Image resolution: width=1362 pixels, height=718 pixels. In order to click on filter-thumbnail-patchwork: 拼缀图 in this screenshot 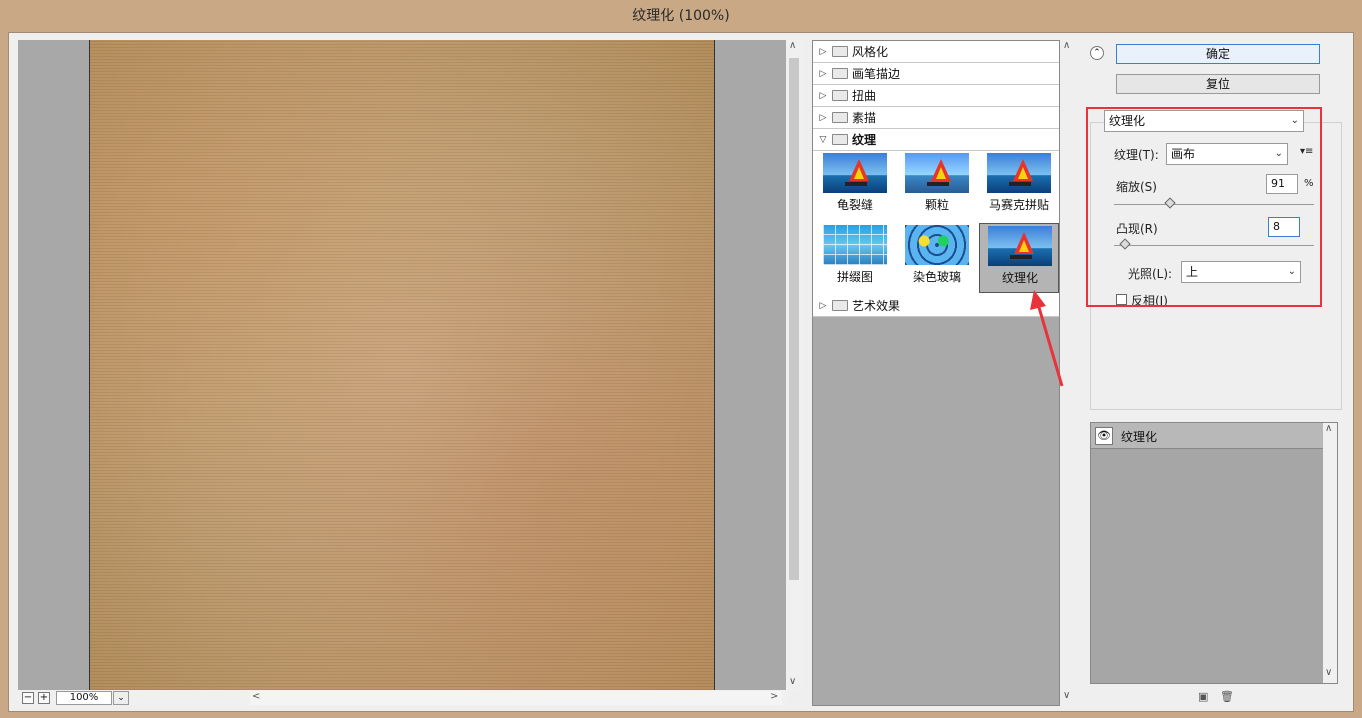, I will do `click(855, 258)`.